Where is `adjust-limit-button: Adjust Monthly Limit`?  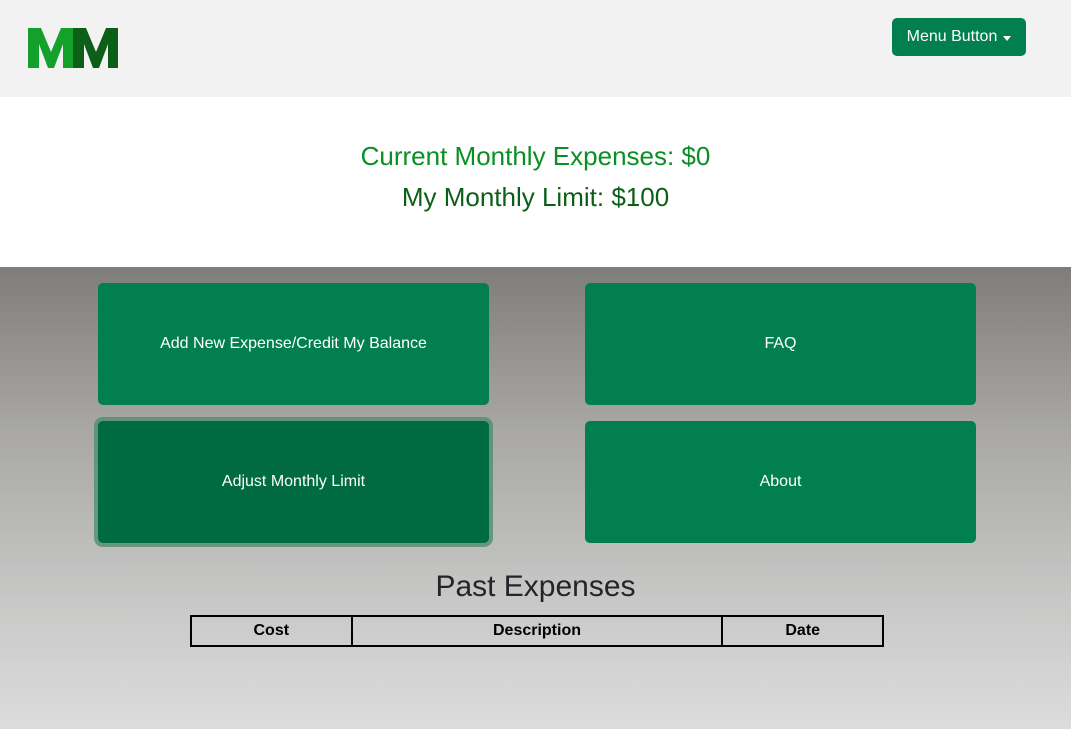 adjust-limit-button: Adjust Monthly Limit is located at coordinates (293, 482).